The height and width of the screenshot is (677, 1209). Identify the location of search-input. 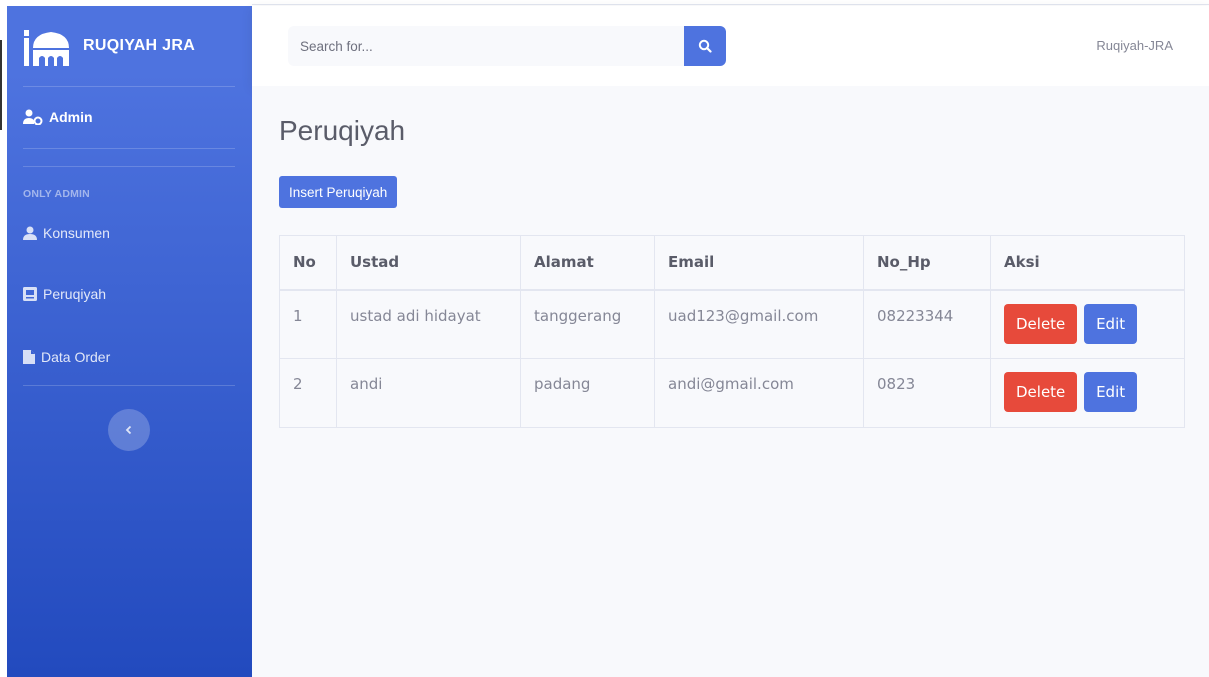
(486, 46).